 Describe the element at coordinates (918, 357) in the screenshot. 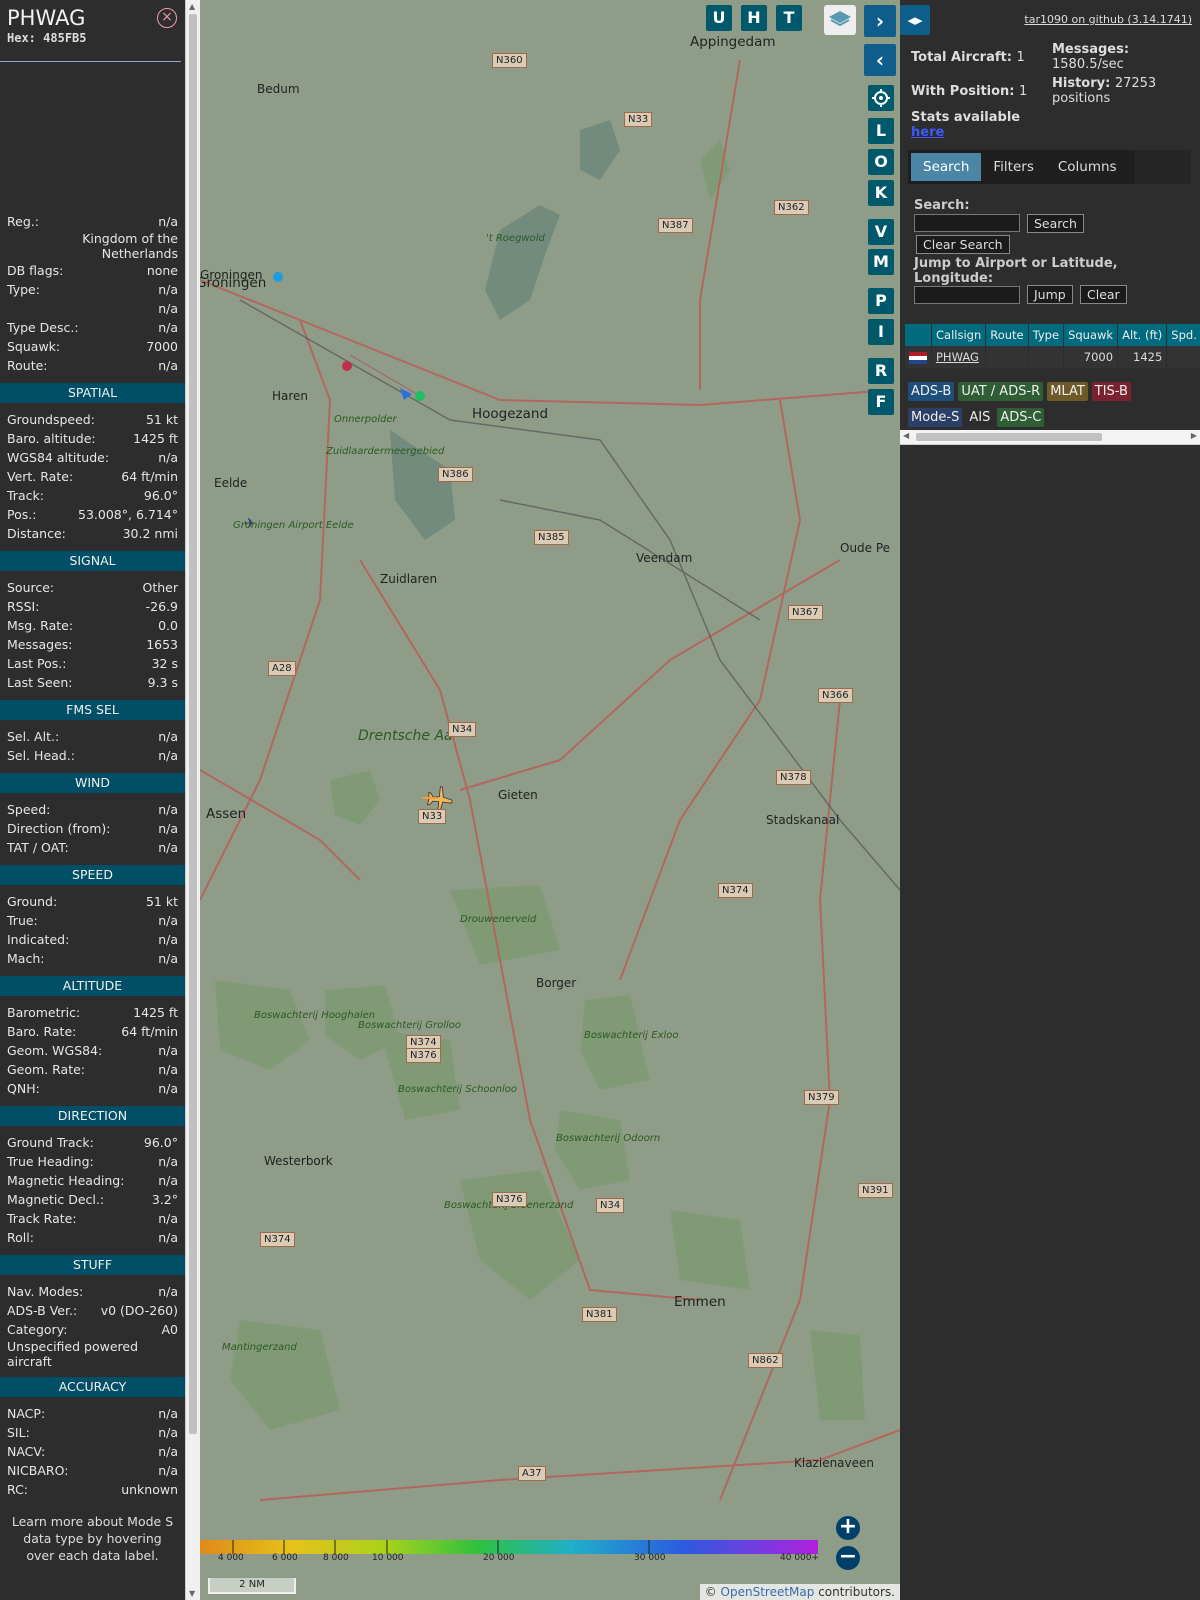

I see `flag-cell` at that location.